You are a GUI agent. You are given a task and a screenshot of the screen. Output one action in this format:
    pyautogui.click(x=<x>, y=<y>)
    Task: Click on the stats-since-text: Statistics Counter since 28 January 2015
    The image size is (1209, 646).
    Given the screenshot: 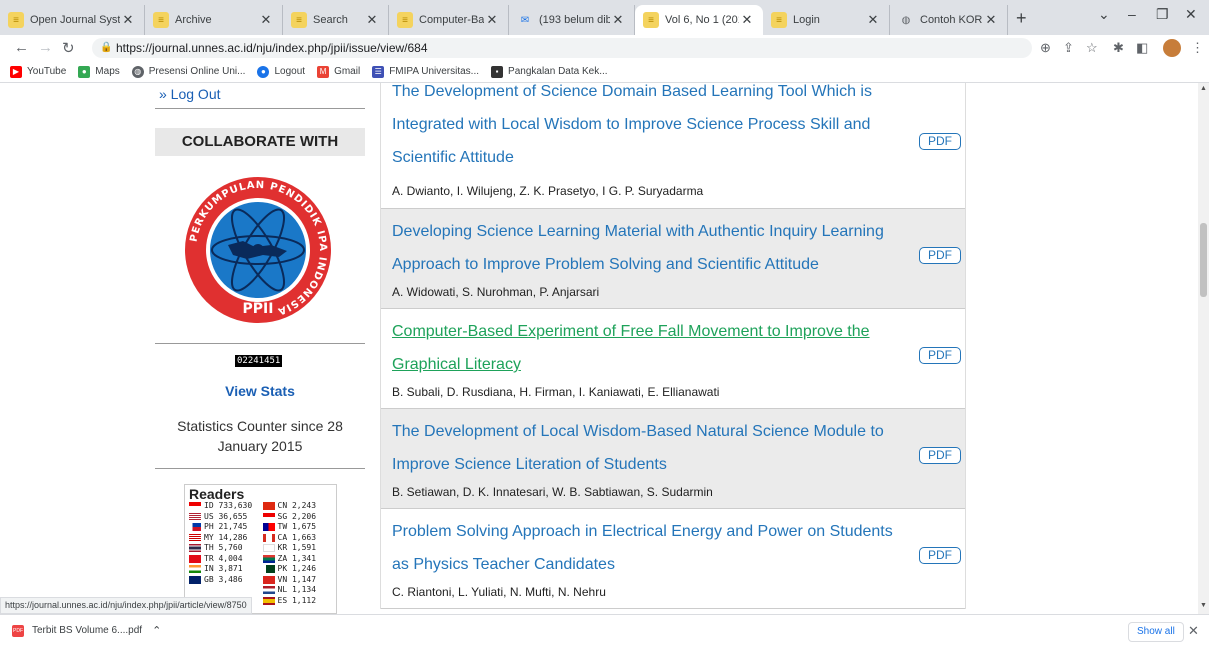 What is the action you would take?
    pyautogui.click(x=260, y=436)
    